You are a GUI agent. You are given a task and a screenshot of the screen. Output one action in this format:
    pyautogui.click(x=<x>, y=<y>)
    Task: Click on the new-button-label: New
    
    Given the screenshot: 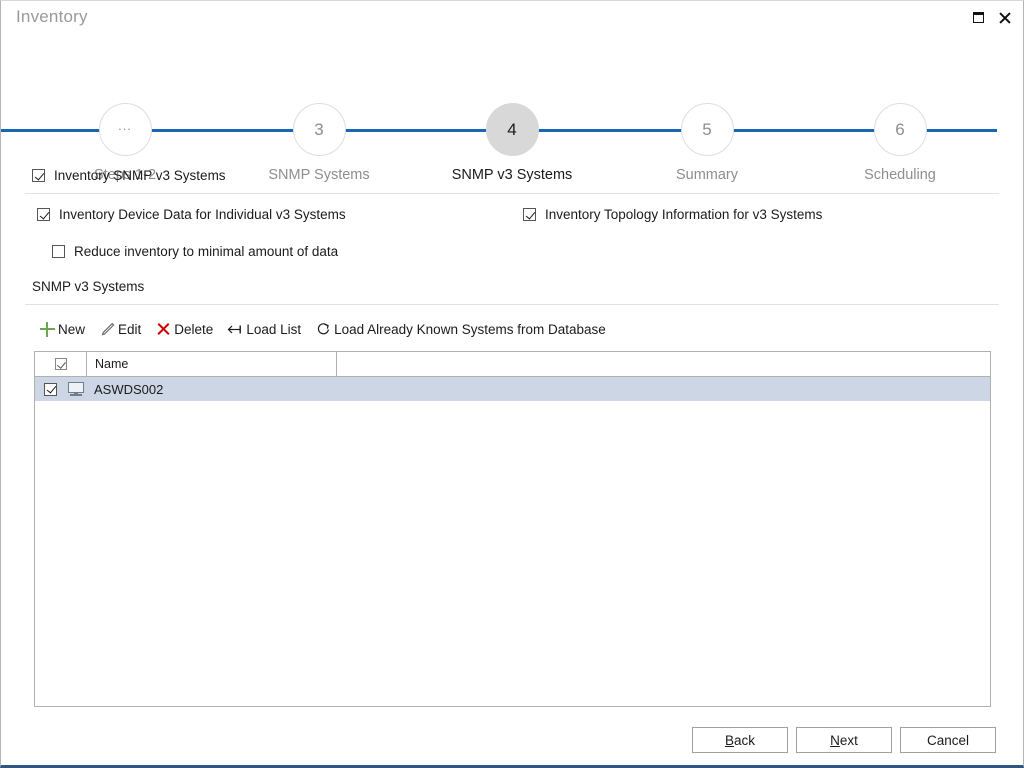 What is the action you would take?
    pyautogui.click(x=72, y=329)
    